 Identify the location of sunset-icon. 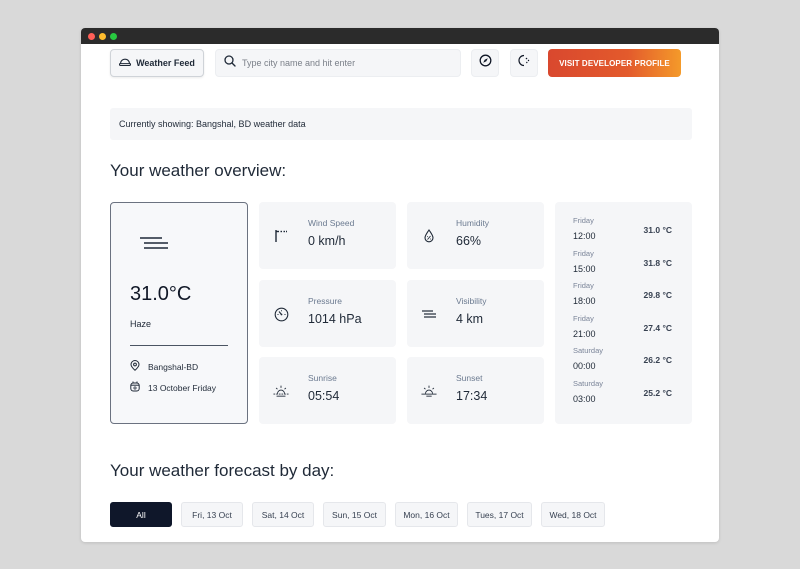
(429, 391).